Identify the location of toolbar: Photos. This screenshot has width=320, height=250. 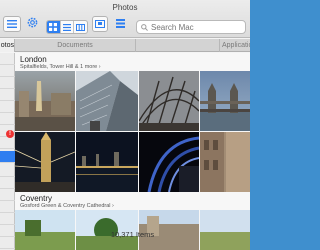
(125, 19).